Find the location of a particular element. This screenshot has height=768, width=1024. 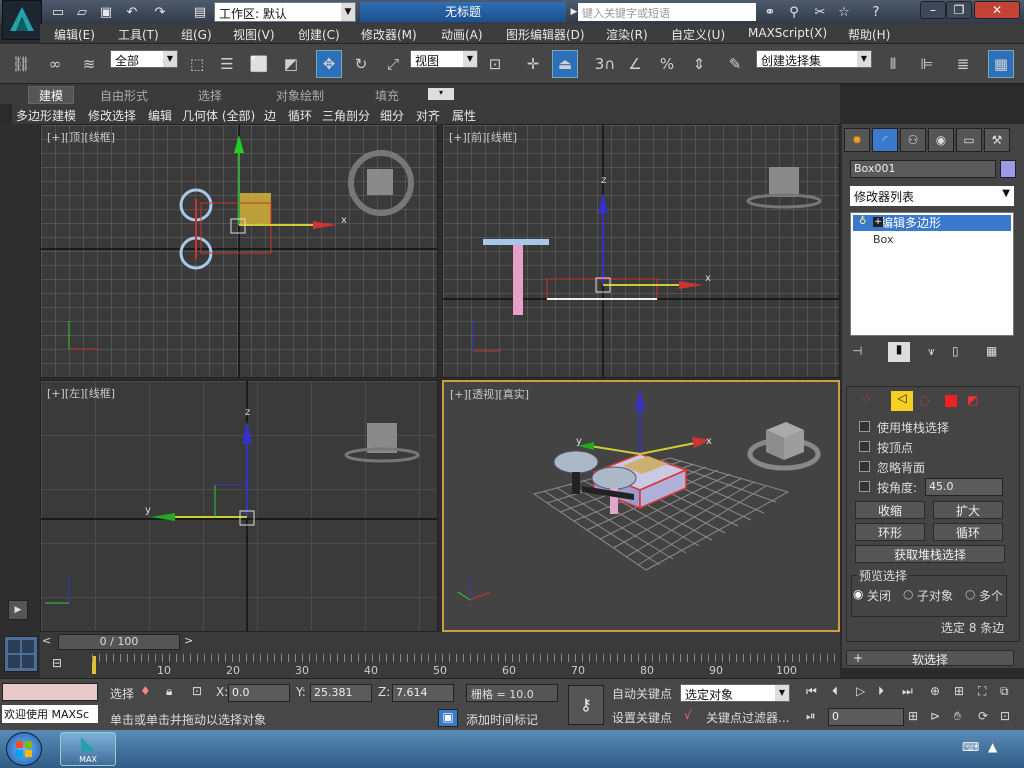

ribbon-toggle-icon: ▾ is located at coordinates (441, 94).